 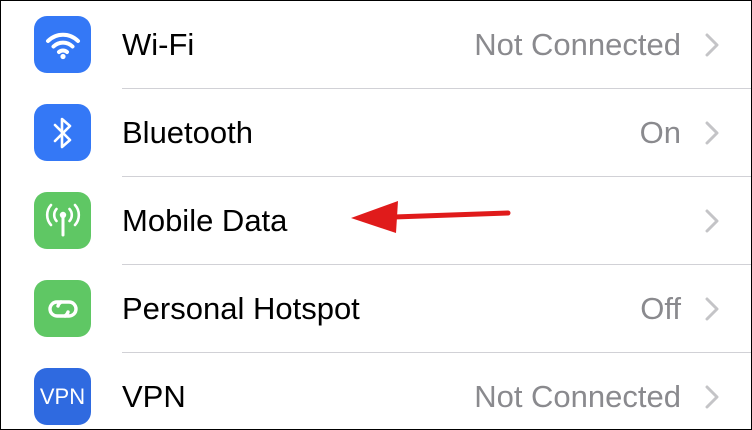 I want to click on bluetooth-icon, so click(x=62, y=132).